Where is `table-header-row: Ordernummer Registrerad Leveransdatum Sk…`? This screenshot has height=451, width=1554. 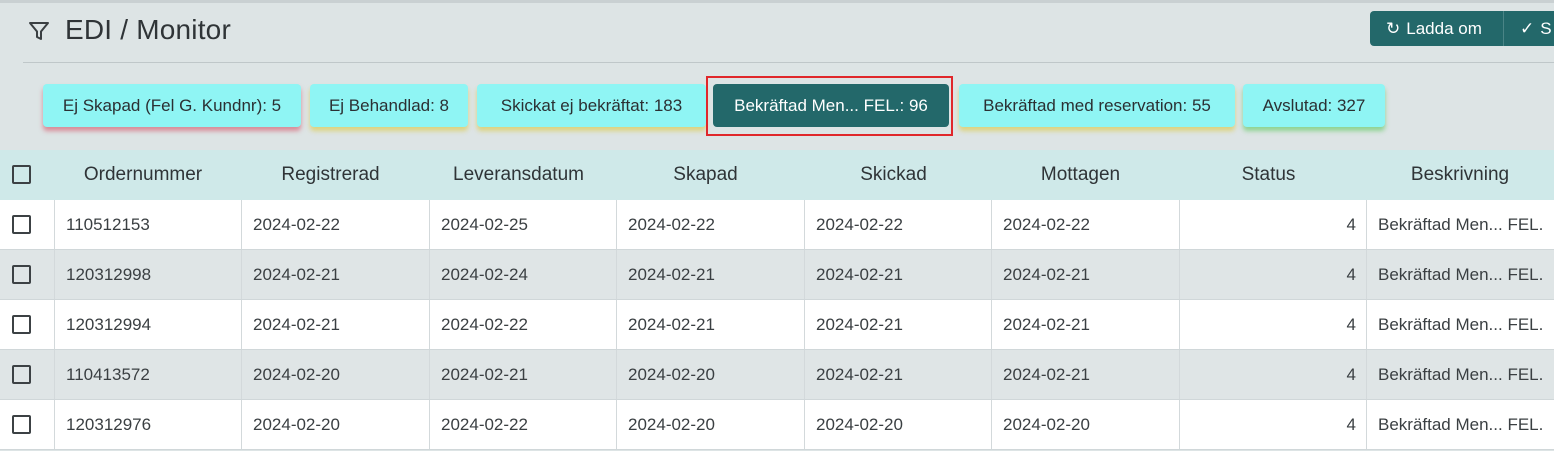
table-header-row: Ordernummer Registrerad Leveransdatum Sk… is located at coordinates (777, 175).